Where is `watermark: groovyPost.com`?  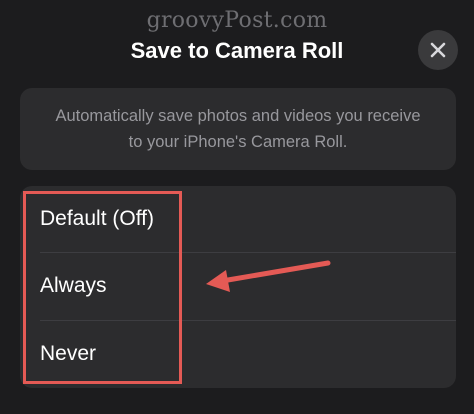
watermark: groovyPost.com is located at coordinates (237, 20).